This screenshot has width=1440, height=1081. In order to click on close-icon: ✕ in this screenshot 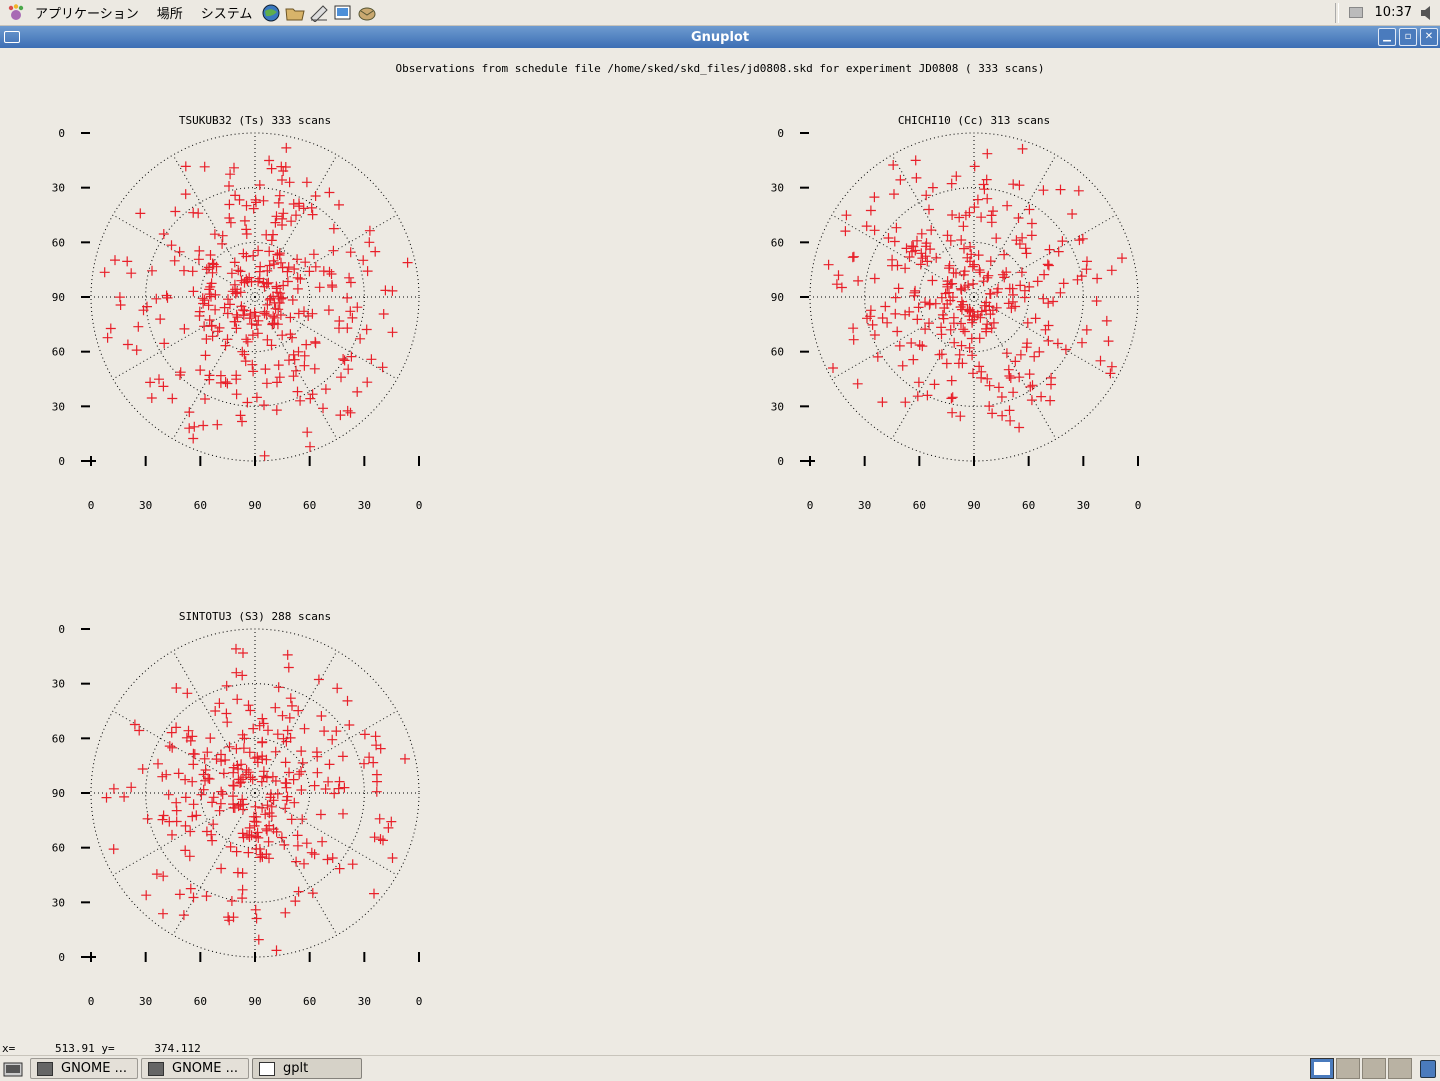, I will do `click(1429, 37)`.